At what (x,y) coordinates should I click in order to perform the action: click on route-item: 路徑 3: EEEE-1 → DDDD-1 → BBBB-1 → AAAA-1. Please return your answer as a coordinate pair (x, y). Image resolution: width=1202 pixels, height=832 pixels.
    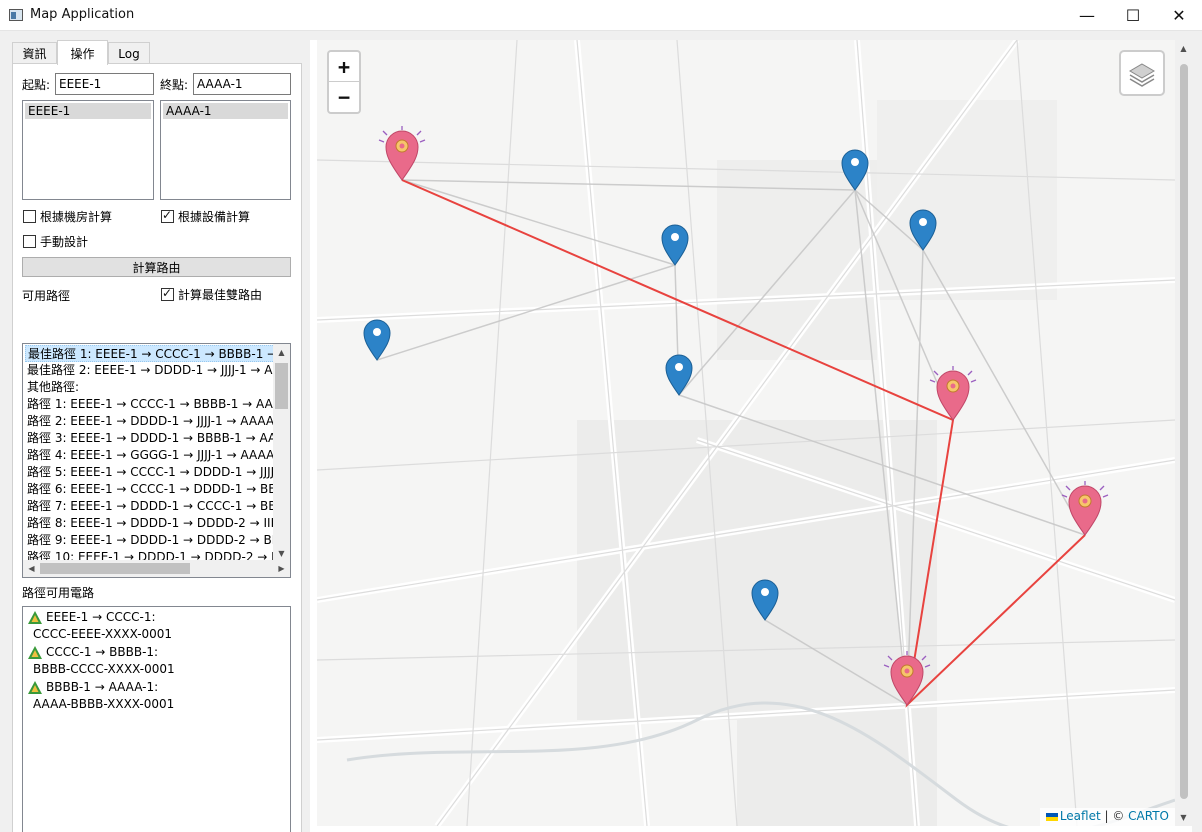
    Looking at the image, I should click on (150, 438).